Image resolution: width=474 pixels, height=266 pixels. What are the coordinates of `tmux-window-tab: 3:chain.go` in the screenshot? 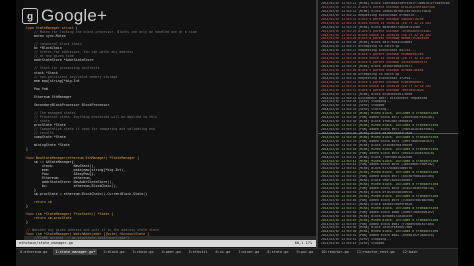 It's located at (143, 252).